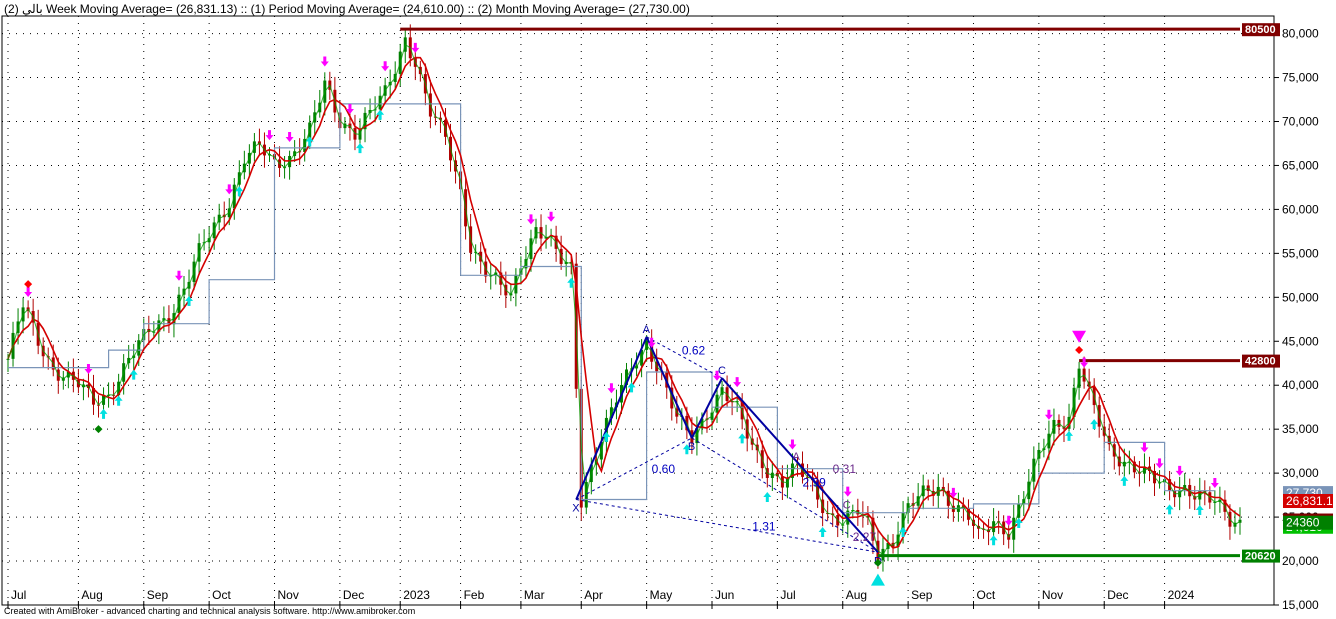 This screenshot has width=1336, height=619. I want to click on pattern-ratio-label: 1.31, so click(764, 526).